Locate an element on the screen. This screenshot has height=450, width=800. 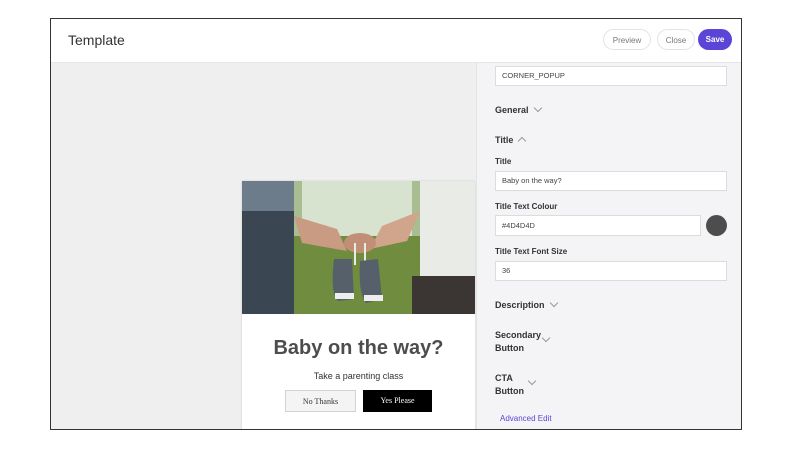
yes-please-button: Yes Please is located at coordinates (397, 401).